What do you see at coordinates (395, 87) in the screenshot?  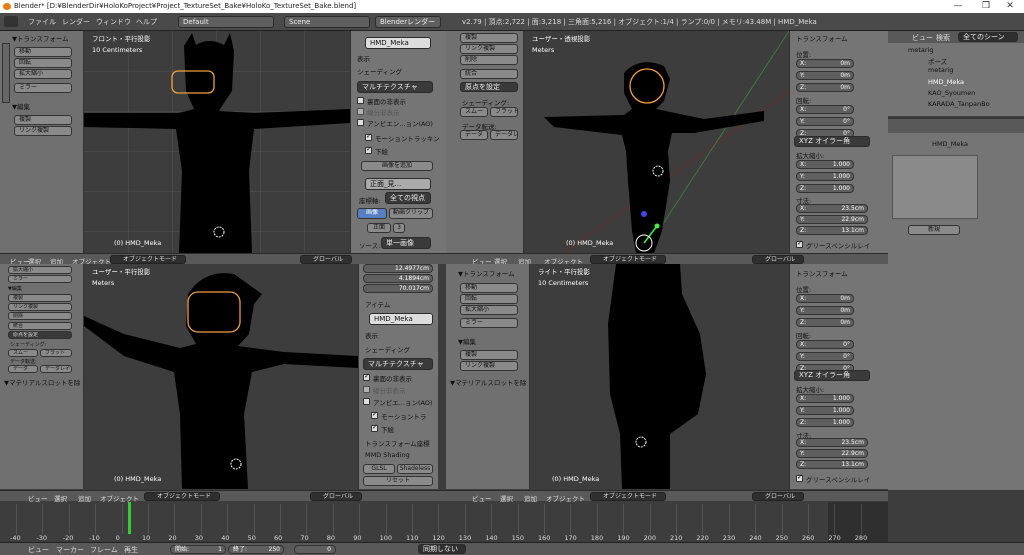 I see `shading-mode-select: マルチテクスチャ` at bounding box center [395, 87].